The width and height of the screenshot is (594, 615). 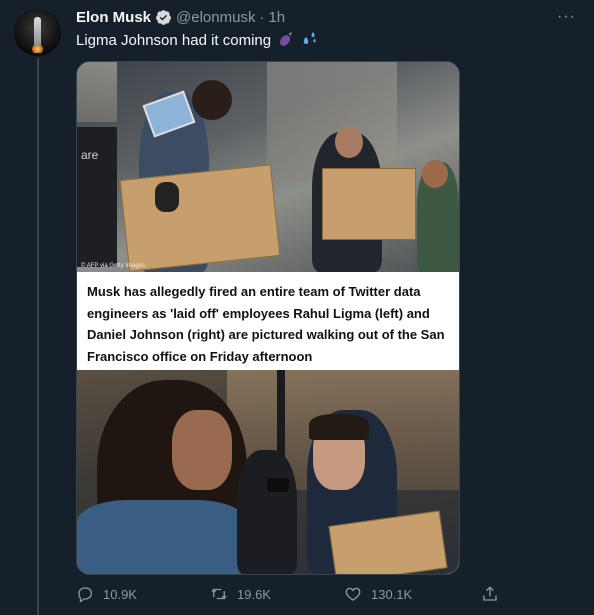 I want to click on rocket-graphic, so click(x=37, y=32).